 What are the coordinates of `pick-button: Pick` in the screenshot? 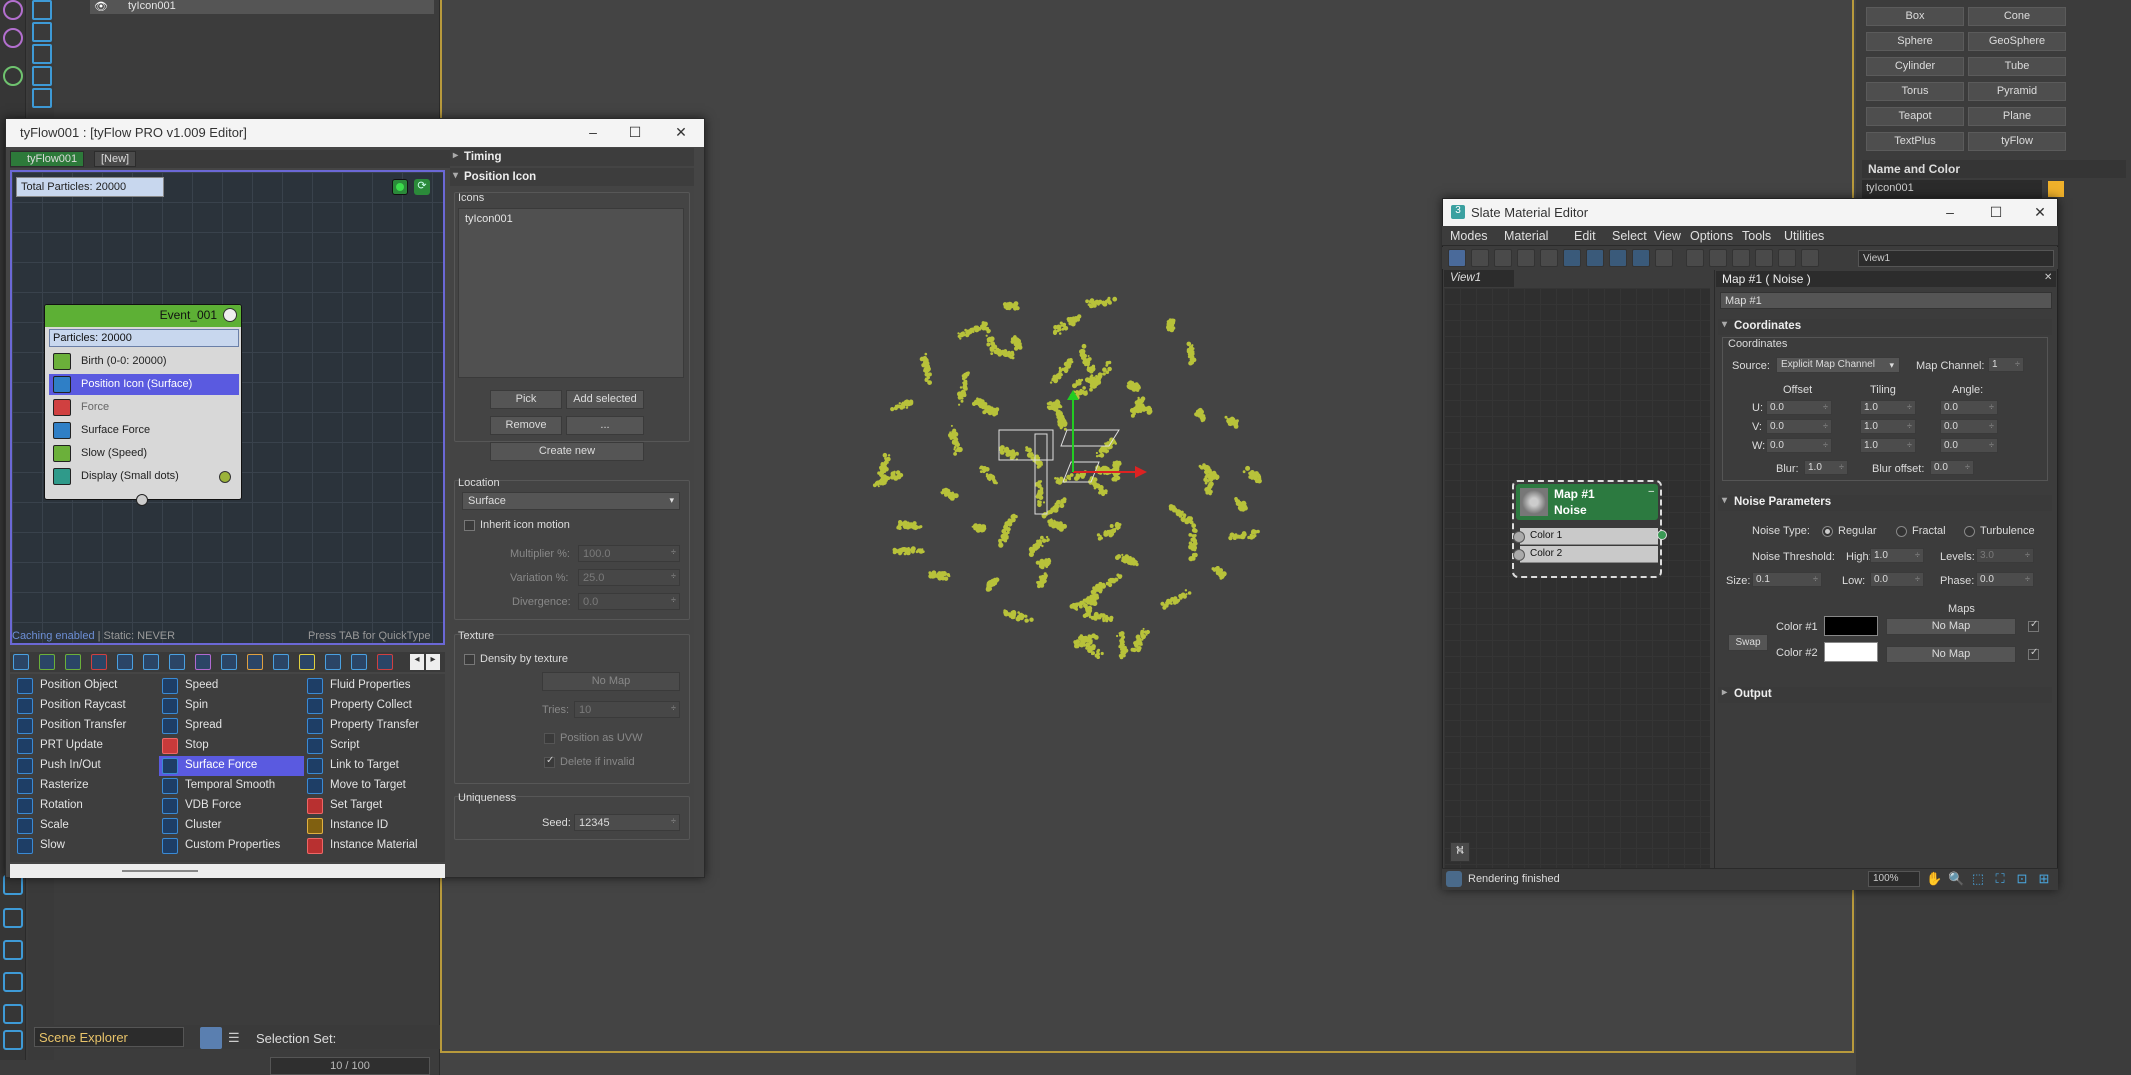 It's located at (526, 399).